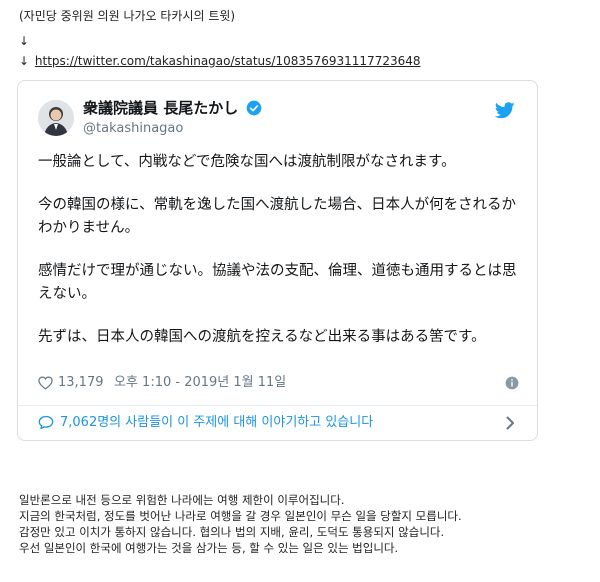 The image size is (600, 582). Describe the element at coordinates (277, 216) in the screenshot. I see `tweet-paragraph: 今の韓国の様に、常軌を逸した国へ渡航した場合、日本人が何をされるかわかりません。` at that location.